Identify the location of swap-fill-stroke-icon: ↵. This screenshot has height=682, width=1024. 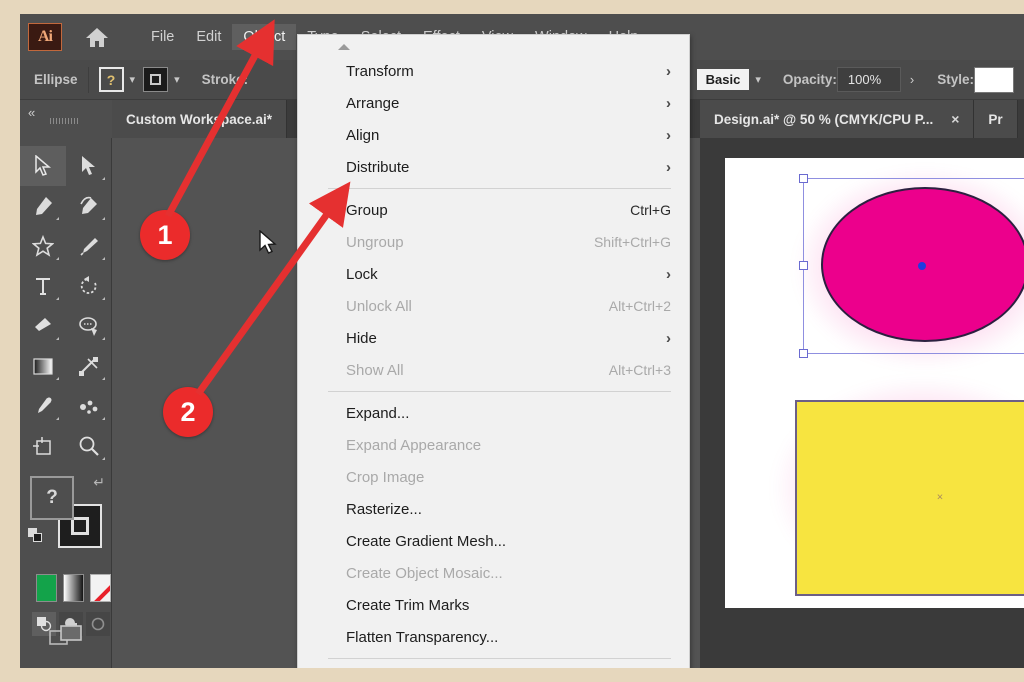
(99, 482).